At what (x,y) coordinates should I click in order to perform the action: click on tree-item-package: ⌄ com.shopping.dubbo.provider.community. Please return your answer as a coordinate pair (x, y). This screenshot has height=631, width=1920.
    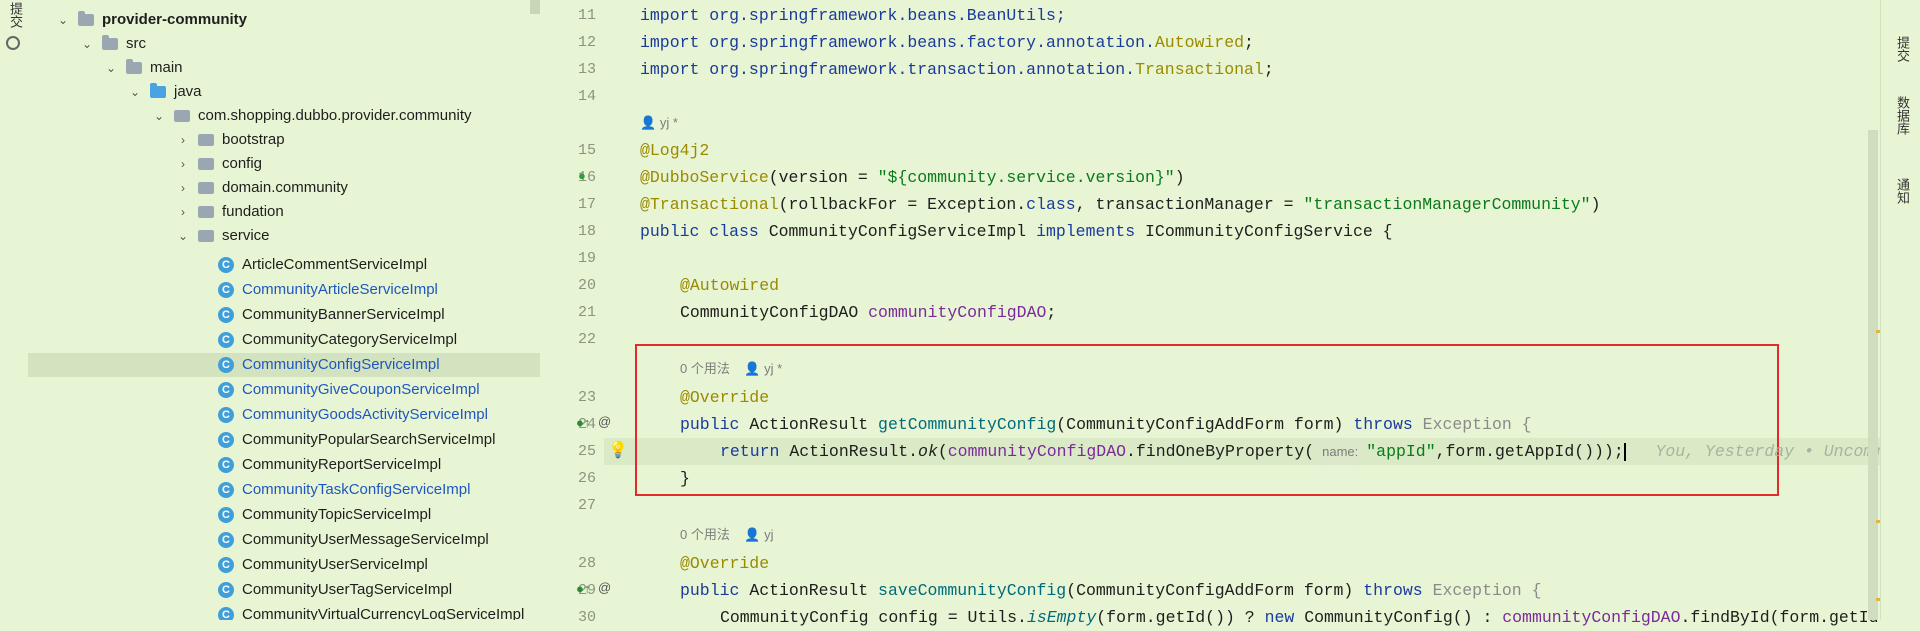
    Looking at the image, I should click on (284, 116).